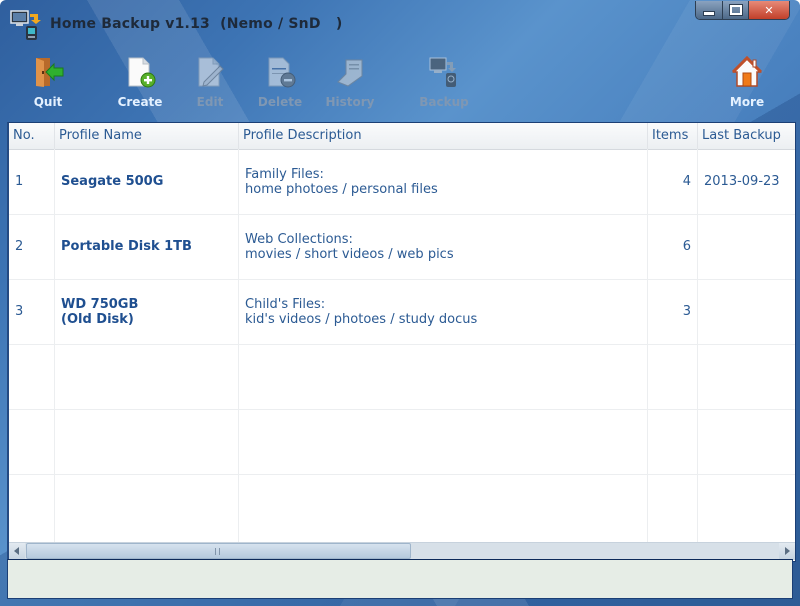 The width and height of the screenshot is (800, 606). Describe the element at coordinates (442, 72) in the screenshot. I see `backup-computer-icon` at that location.